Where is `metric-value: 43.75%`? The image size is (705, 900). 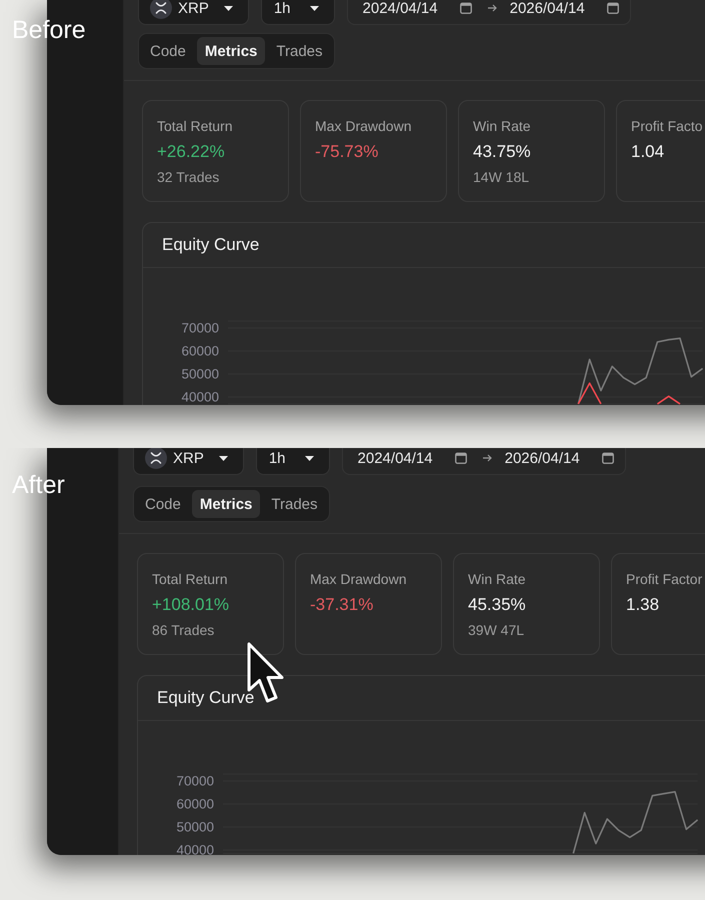 metric-value: 43.75% is located at coordinates (502, 152).